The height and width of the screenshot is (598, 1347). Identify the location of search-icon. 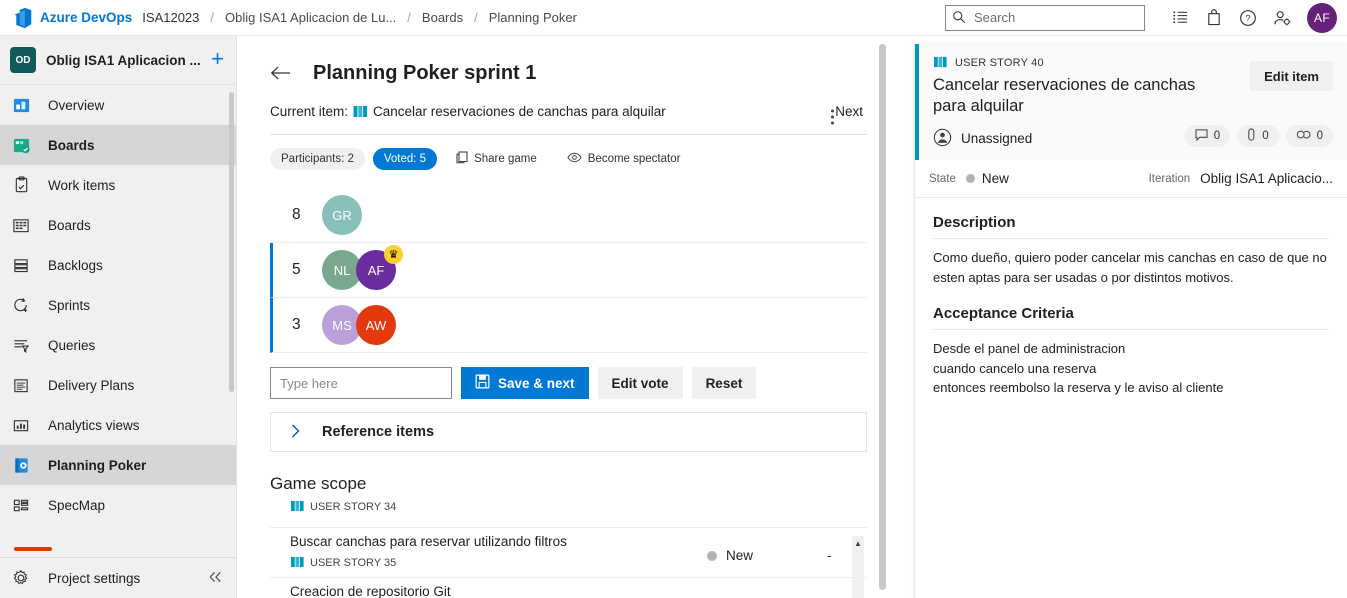
(960, 18).